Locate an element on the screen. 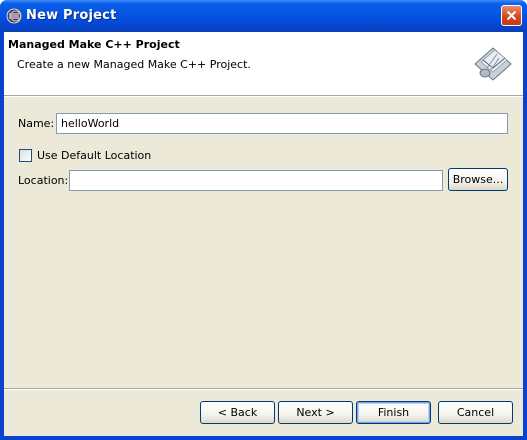 The height and width of the screenshot is (440, 527). next-button: Next > is located at coordinates (315, 412).